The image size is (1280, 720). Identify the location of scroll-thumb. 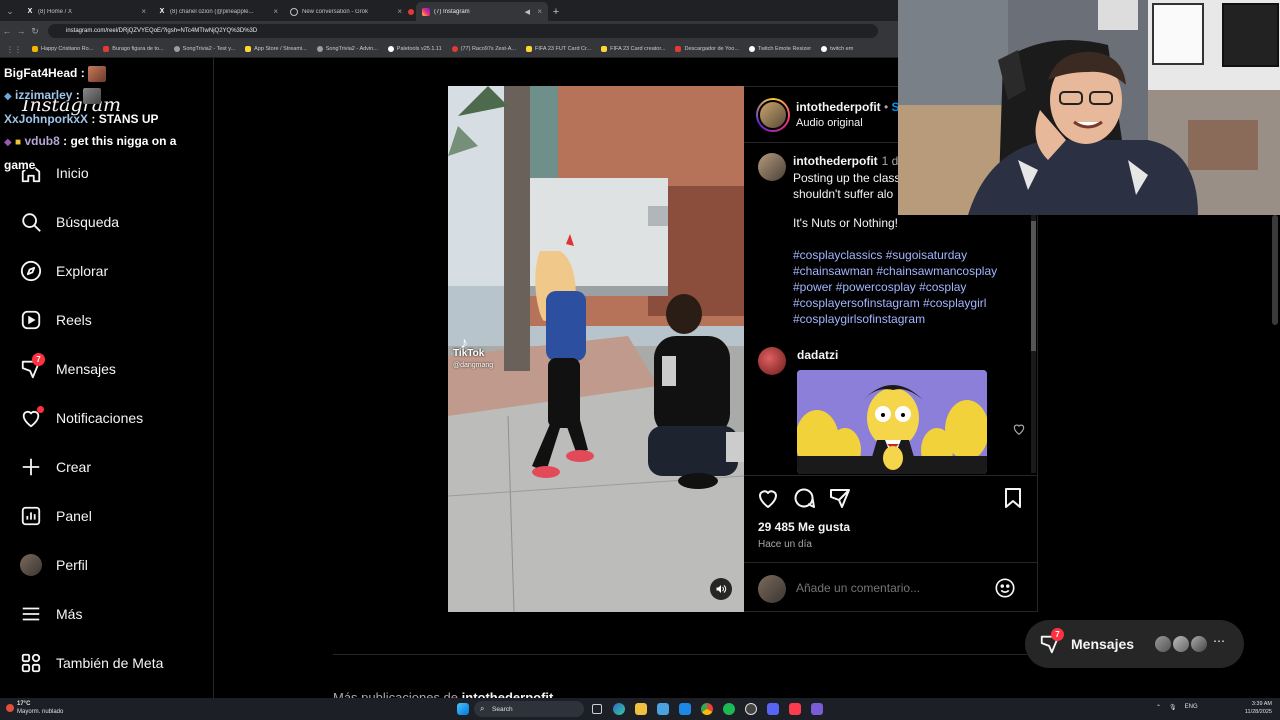
(1033, 286).